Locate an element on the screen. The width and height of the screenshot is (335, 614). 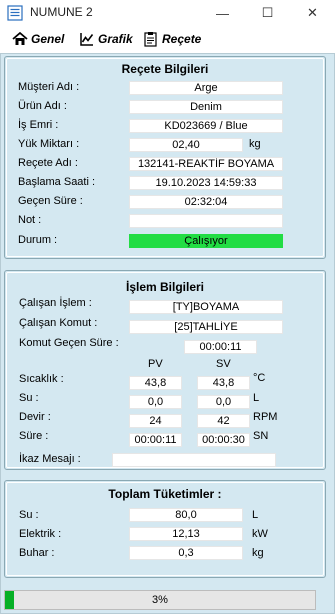
su-pv-field: 0,0 is located at coordinates (155, 402).